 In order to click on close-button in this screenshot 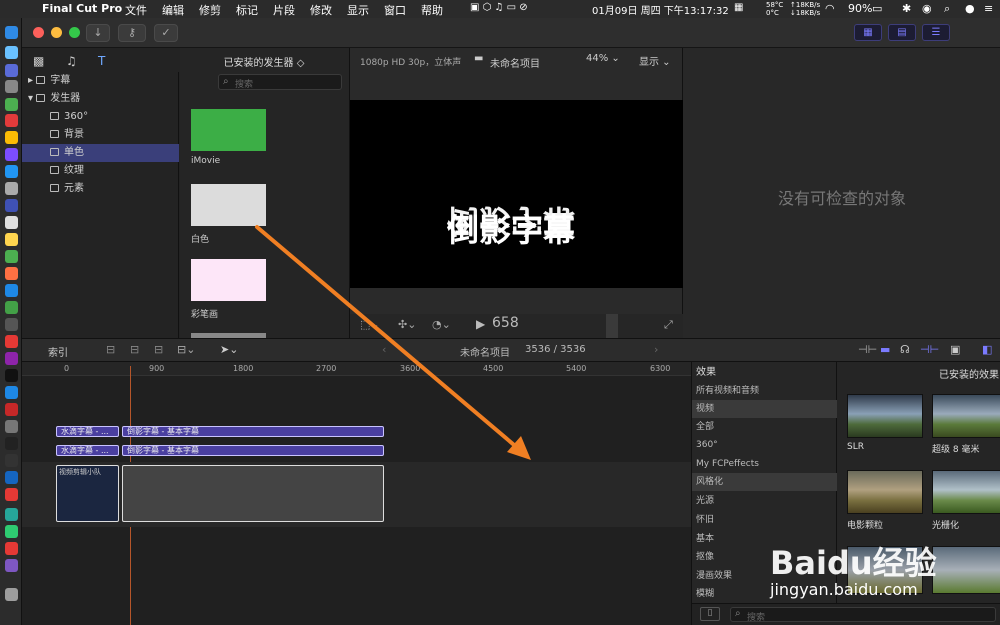, I will do `click(38, 32)`.